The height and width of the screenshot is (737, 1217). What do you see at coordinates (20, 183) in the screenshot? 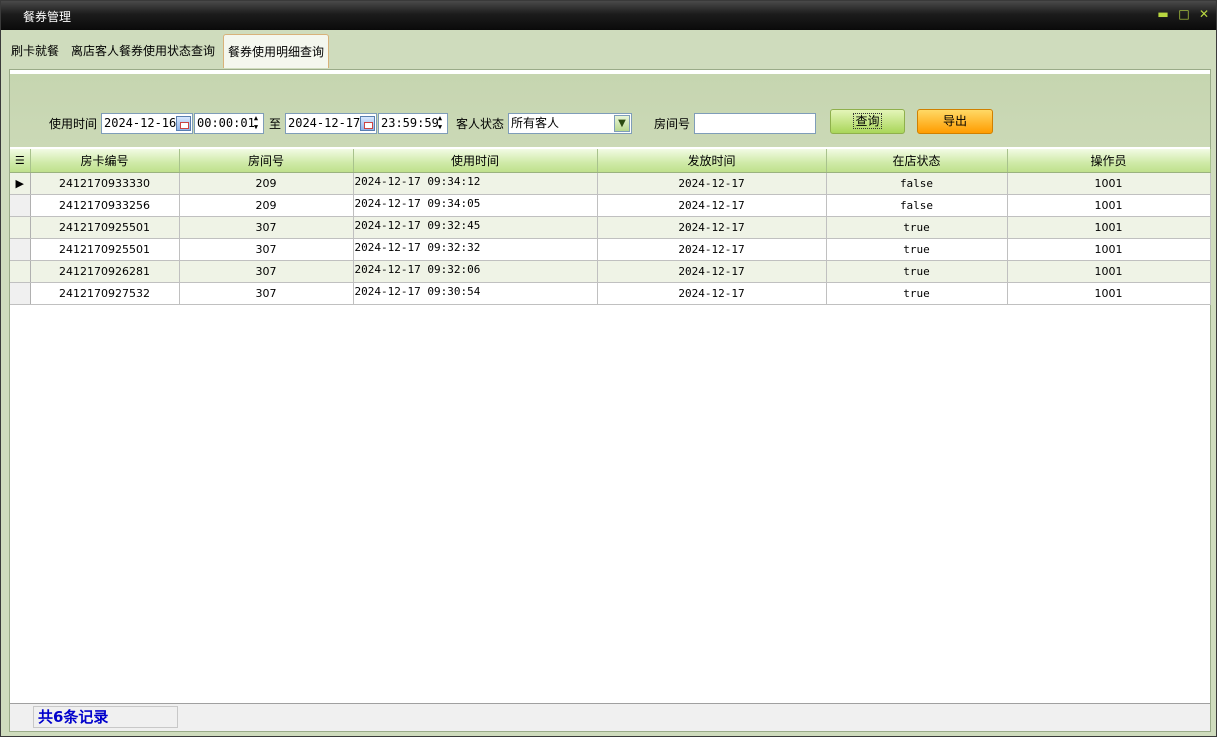
I see `row-pointer-icon: ▶` at bounding box center [20, 183].